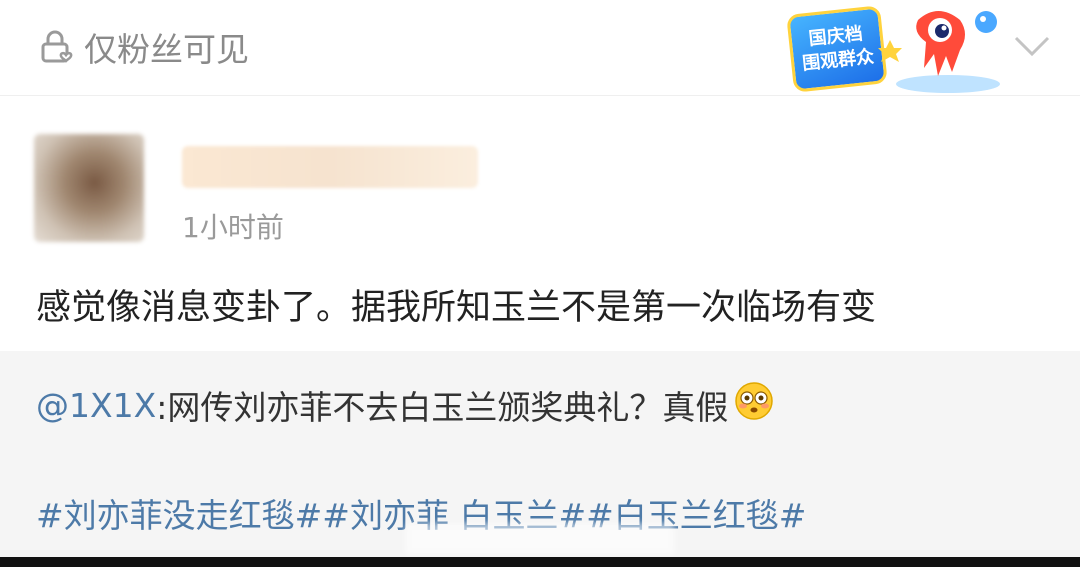  Describe the element at coordinates (96, 405) in the screenshot. I see `mention-link: @1X1X` at that location.